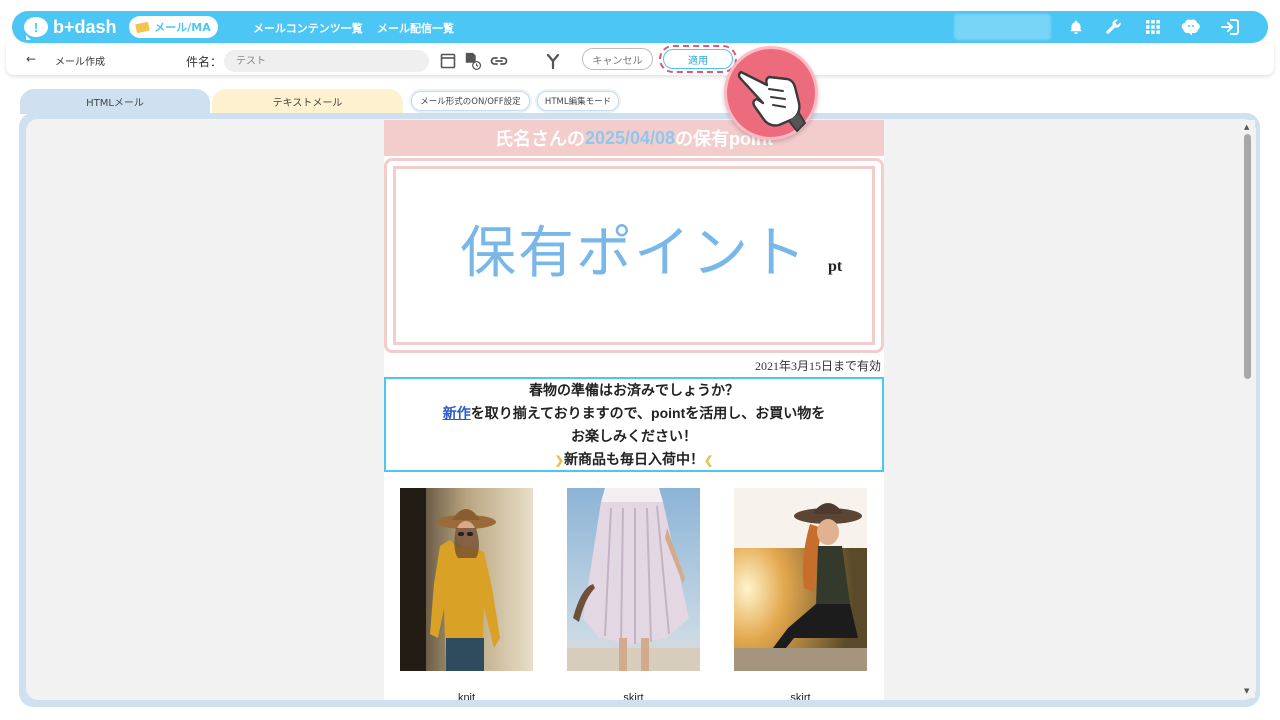 The image size is (1280, 720). What do you see at coordinates (415, 28) in the screenshot?
I see `nav-mail-delivery-link: メール配信一覧` at bounding box center [415, 28].